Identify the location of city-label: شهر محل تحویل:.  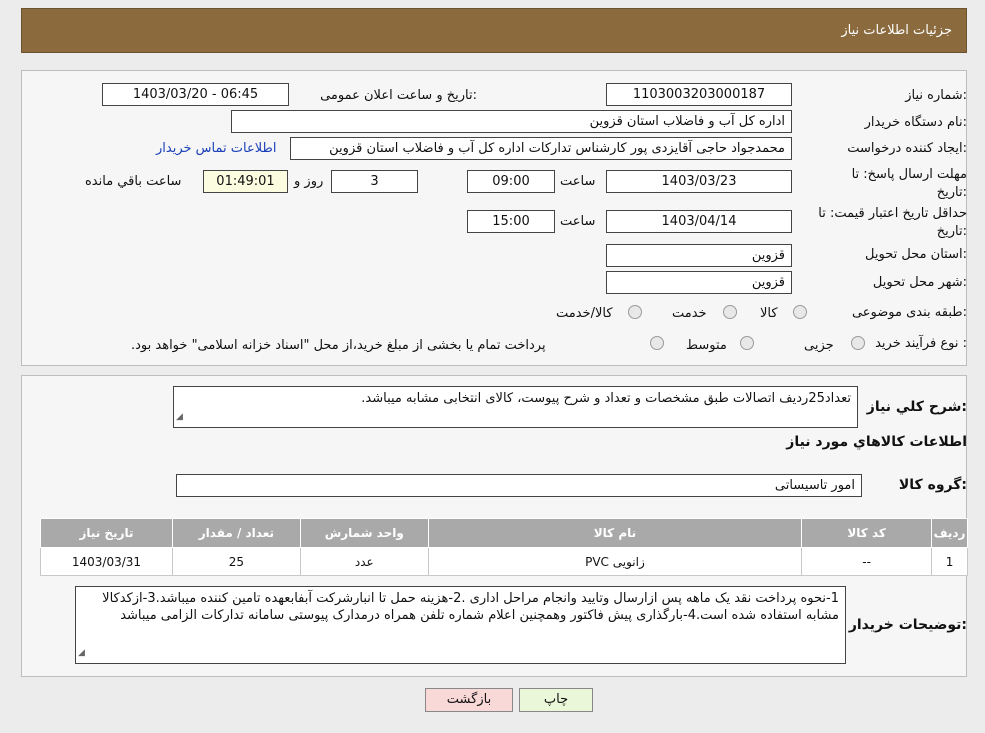
(919, 282).